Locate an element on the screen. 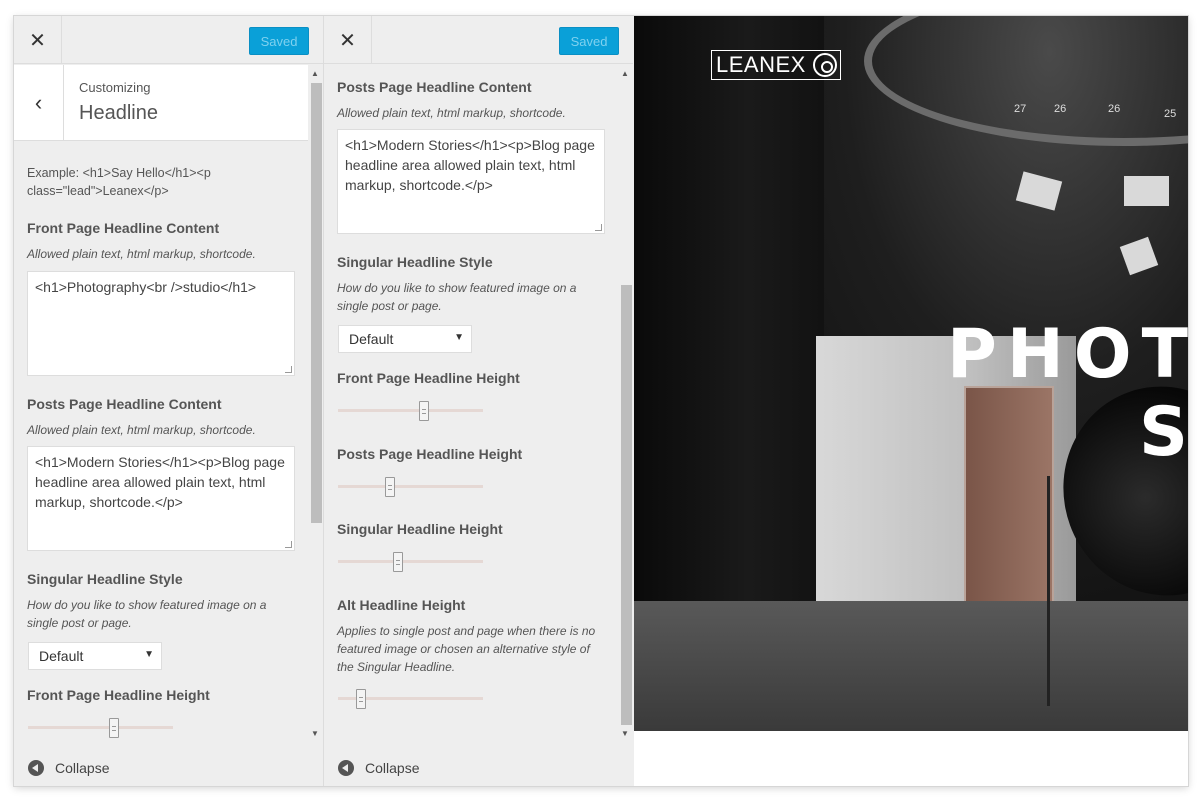  control-title: Front Page Headline Content is located at coordinates (123, 228).